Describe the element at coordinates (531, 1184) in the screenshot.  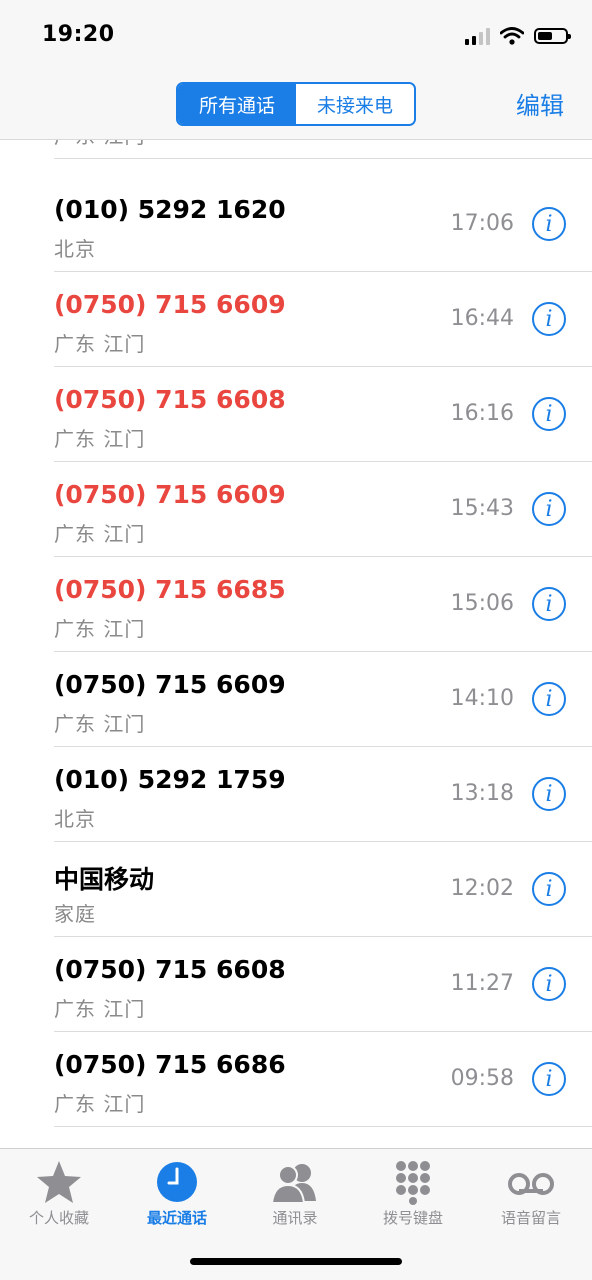
I see `voicemail-icon` at that location.